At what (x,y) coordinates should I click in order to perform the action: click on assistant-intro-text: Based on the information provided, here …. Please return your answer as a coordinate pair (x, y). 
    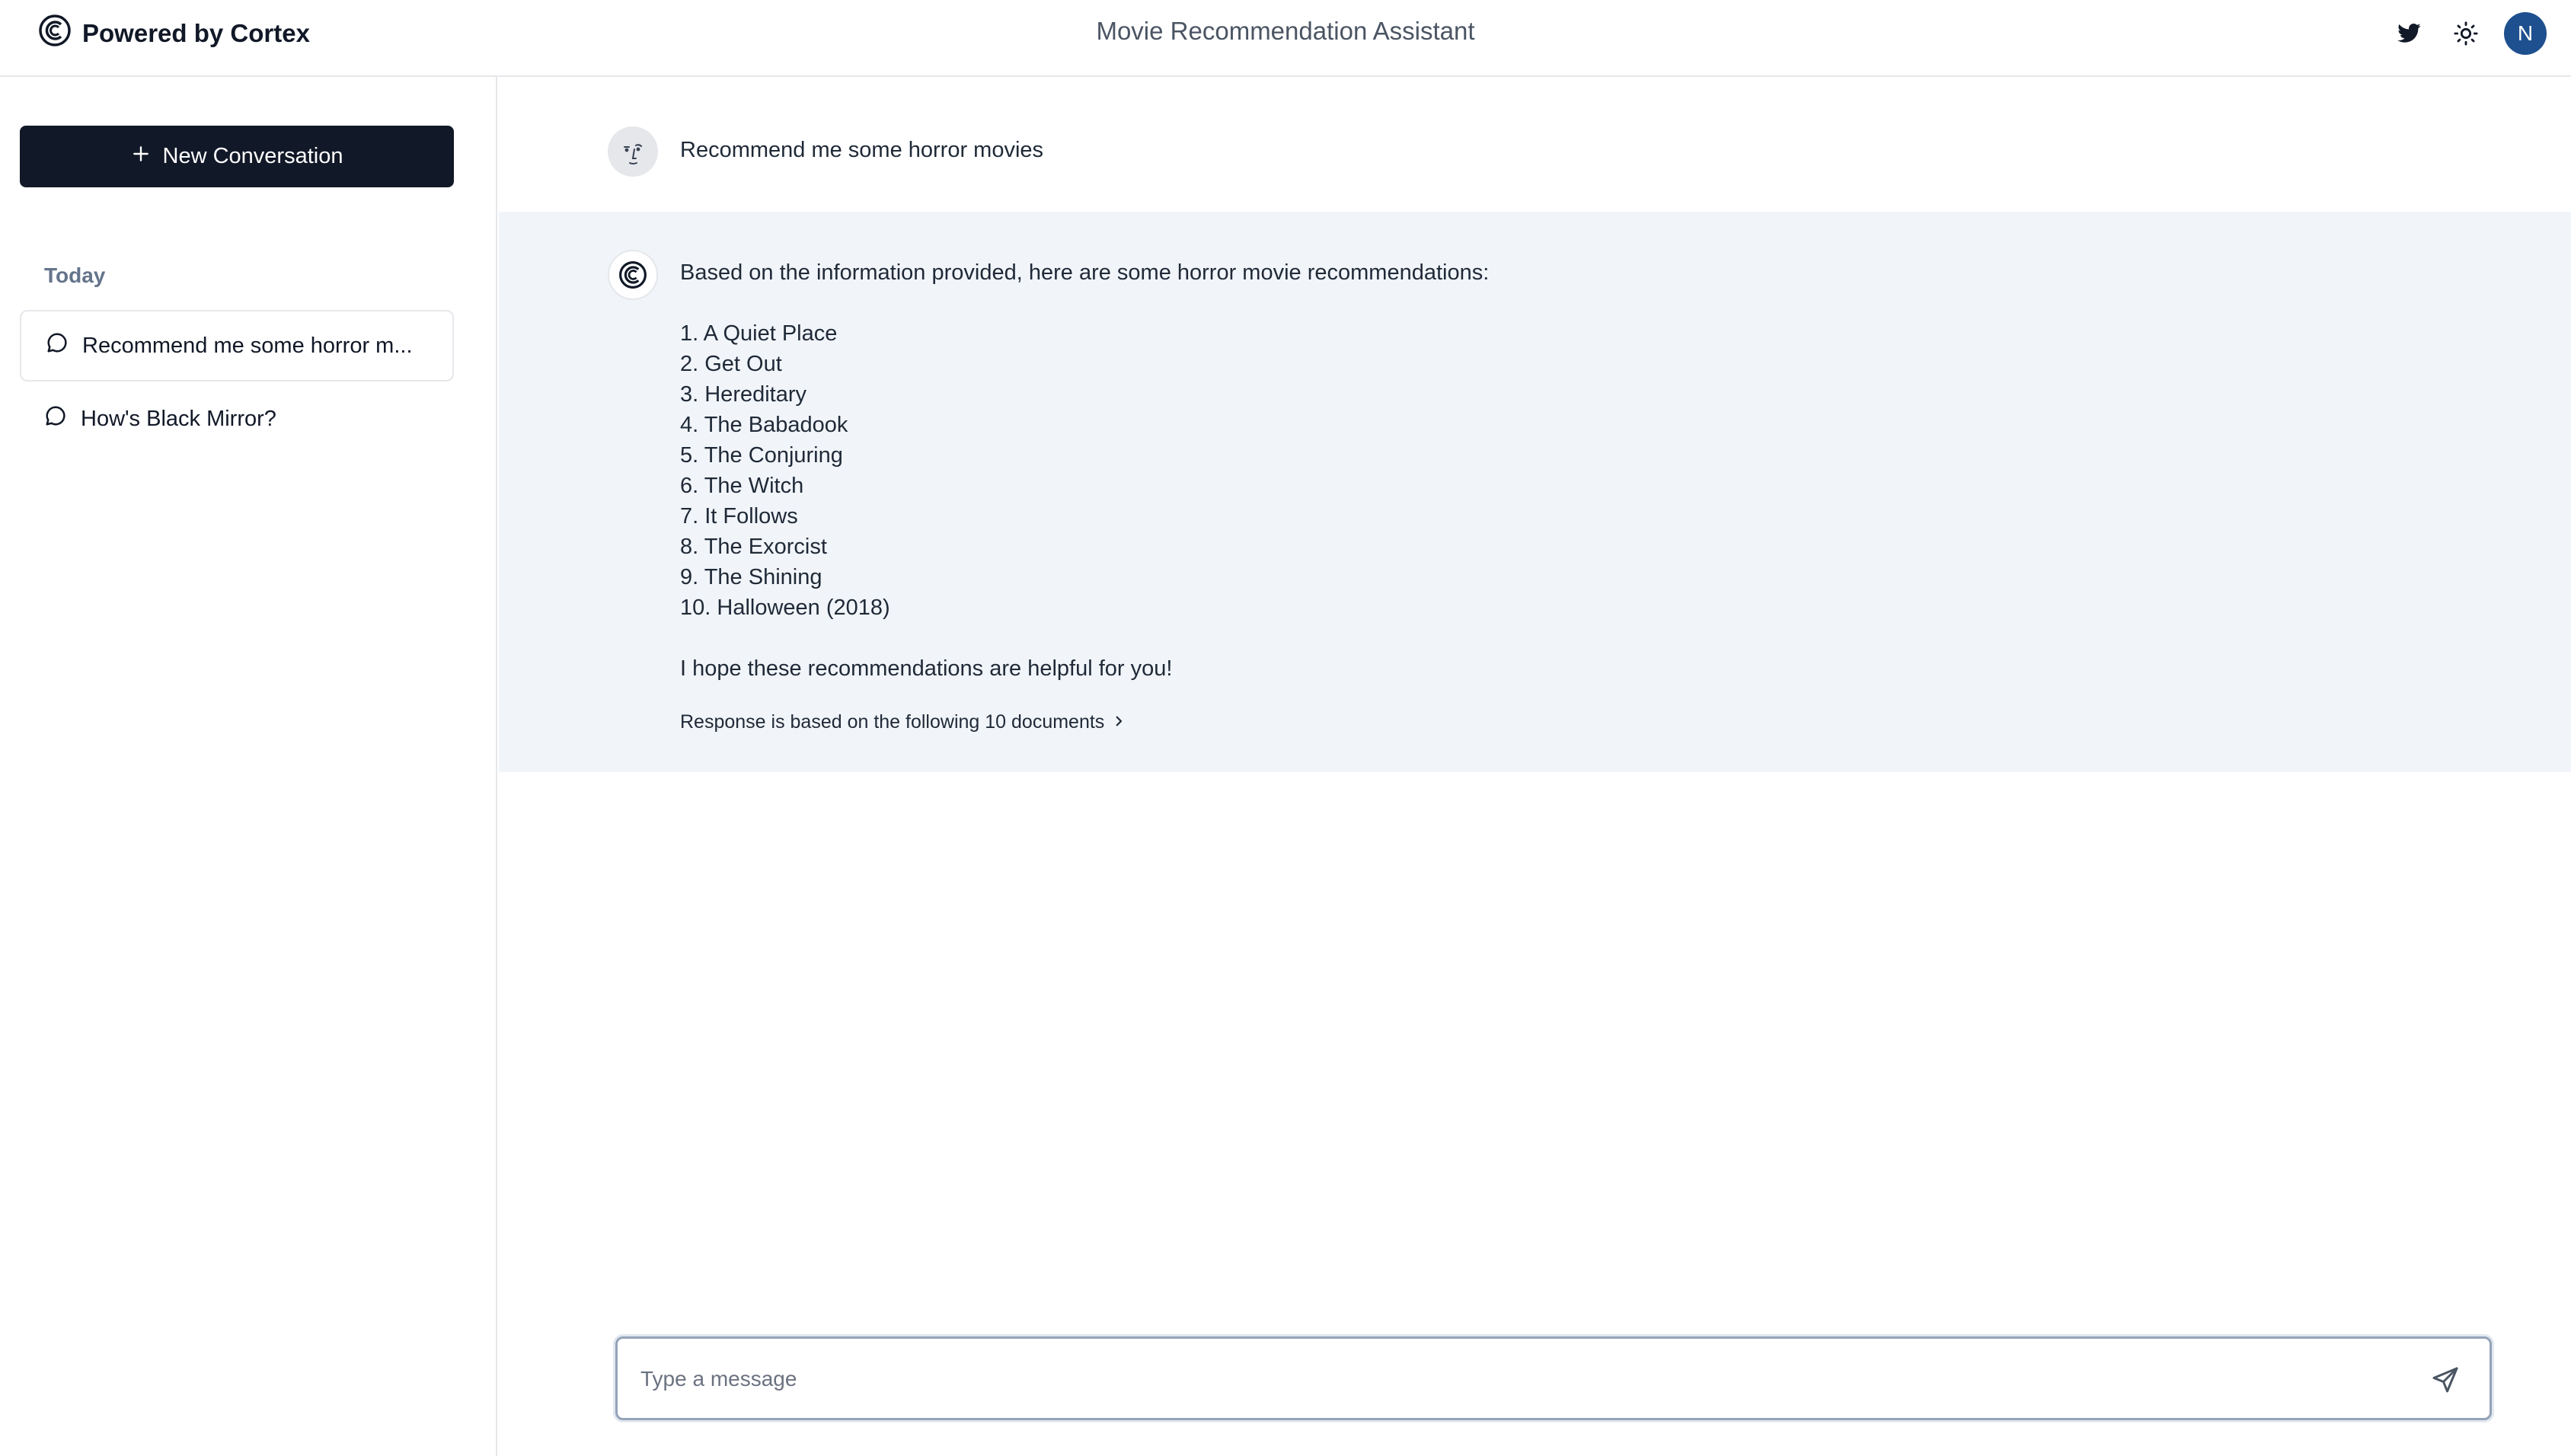
    Looking at the image, I should click on (1085, 272).